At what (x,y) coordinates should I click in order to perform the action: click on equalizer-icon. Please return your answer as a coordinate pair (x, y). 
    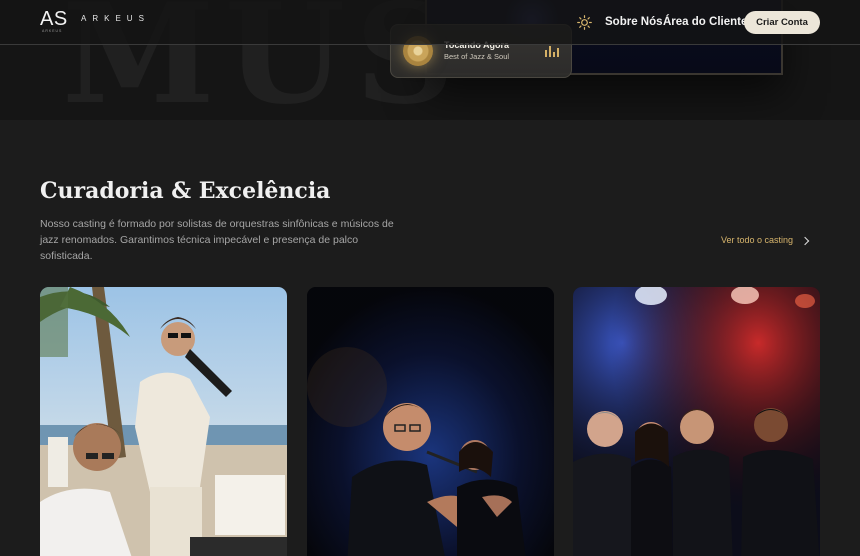
    Looking at the image, I should click on (552, 51).